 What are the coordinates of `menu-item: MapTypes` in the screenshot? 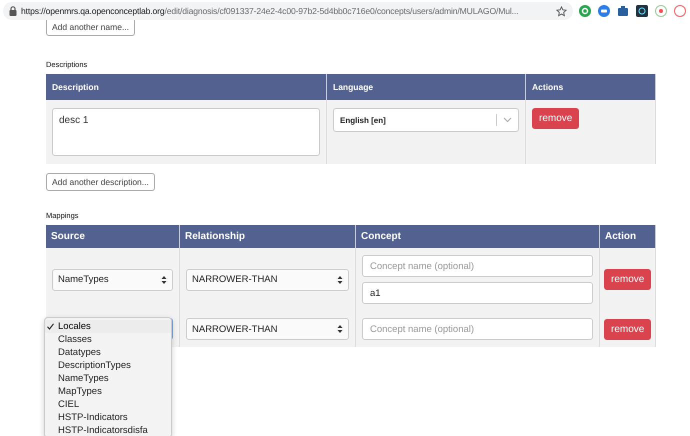 It's located at (108, 391).